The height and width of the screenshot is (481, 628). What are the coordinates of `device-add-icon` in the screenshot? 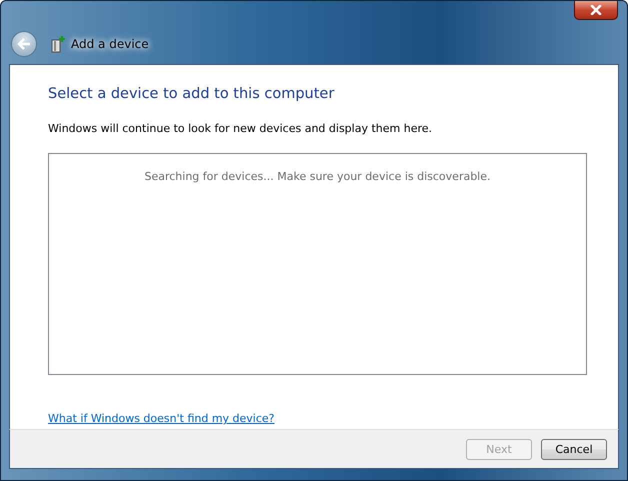 It's located at (58, 43).